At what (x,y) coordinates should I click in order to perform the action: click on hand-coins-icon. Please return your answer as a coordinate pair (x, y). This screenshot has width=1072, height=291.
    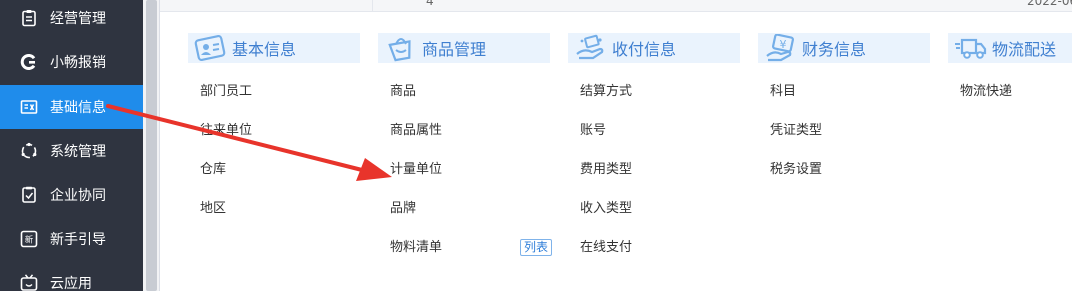
    Looking at the image, I should click on (591, 48).